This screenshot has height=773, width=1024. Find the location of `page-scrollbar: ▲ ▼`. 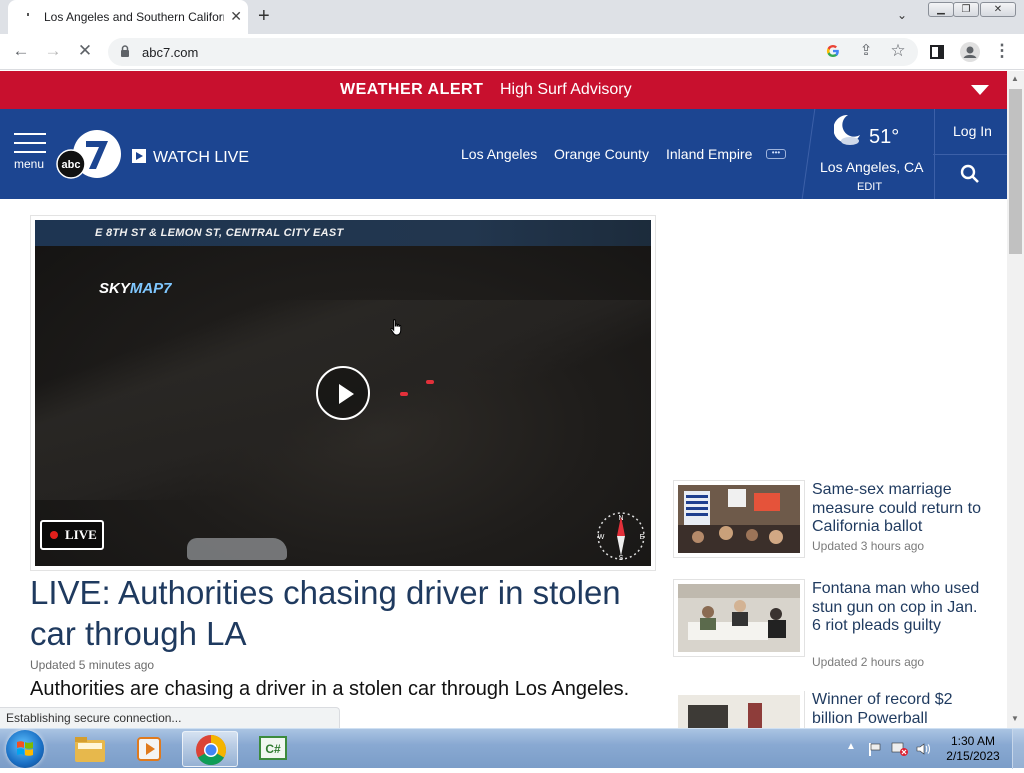

page-scrollbar: ▲ ▼ is located at coordinates (1015, 399).